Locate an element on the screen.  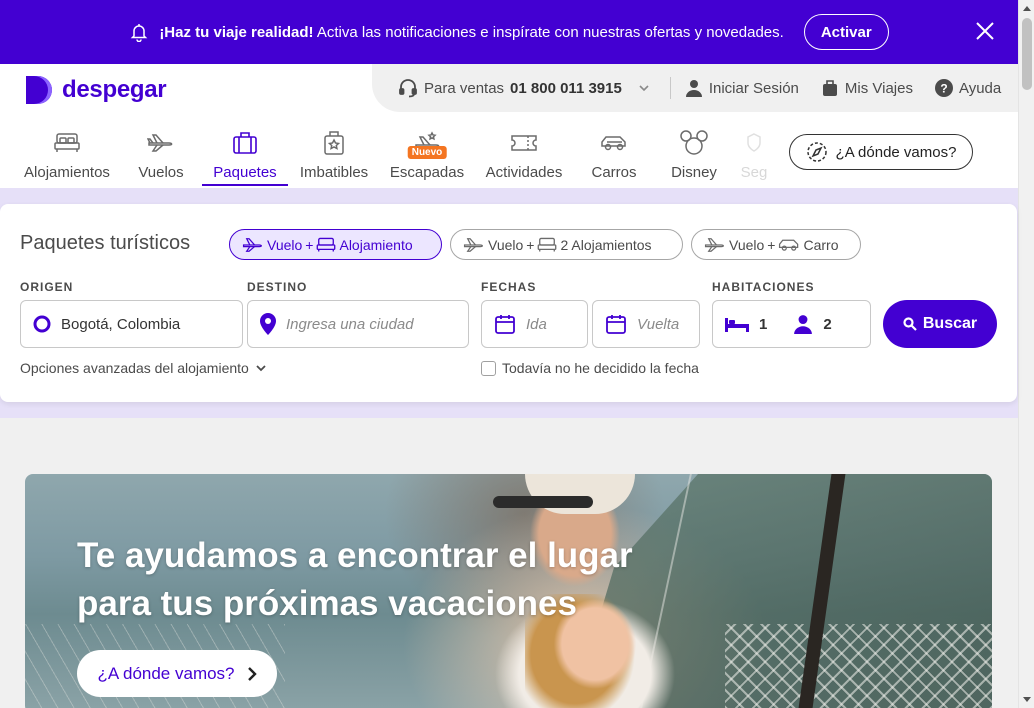
help-link: ? Ayuda is located at coordinates (968, 88).